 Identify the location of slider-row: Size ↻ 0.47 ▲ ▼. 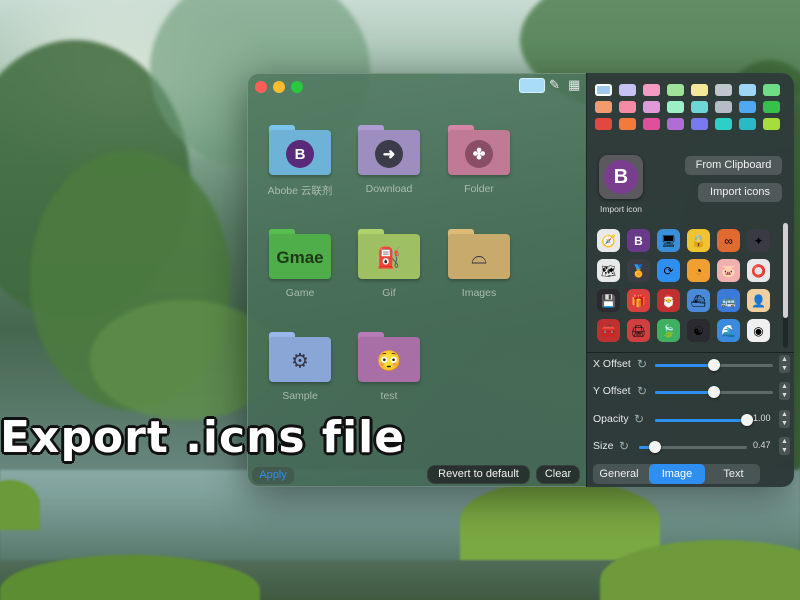
(690, 447).